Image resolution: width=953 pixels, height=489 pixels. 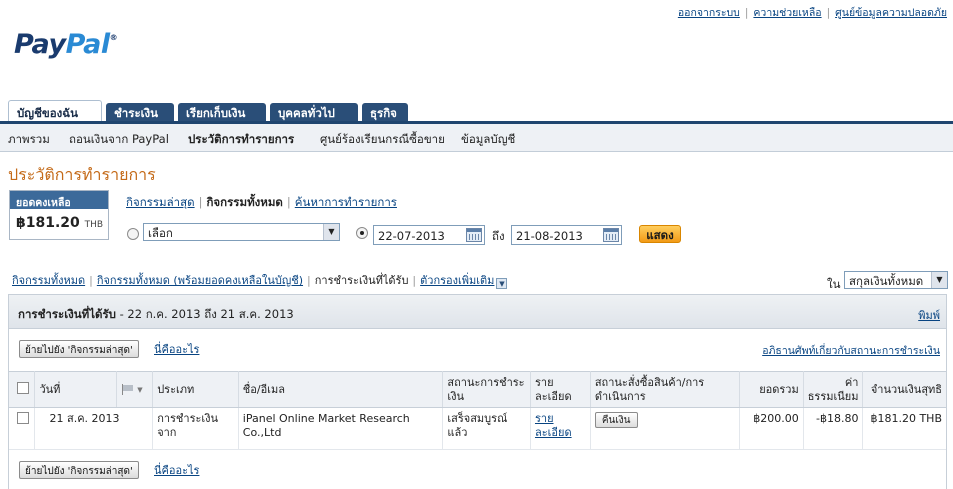 What do you see at coordinates (886, 281) in the screenshot?
I see `currency-select-value: สกุลเงินทั้งหมด` at bounding box center [886, 281].